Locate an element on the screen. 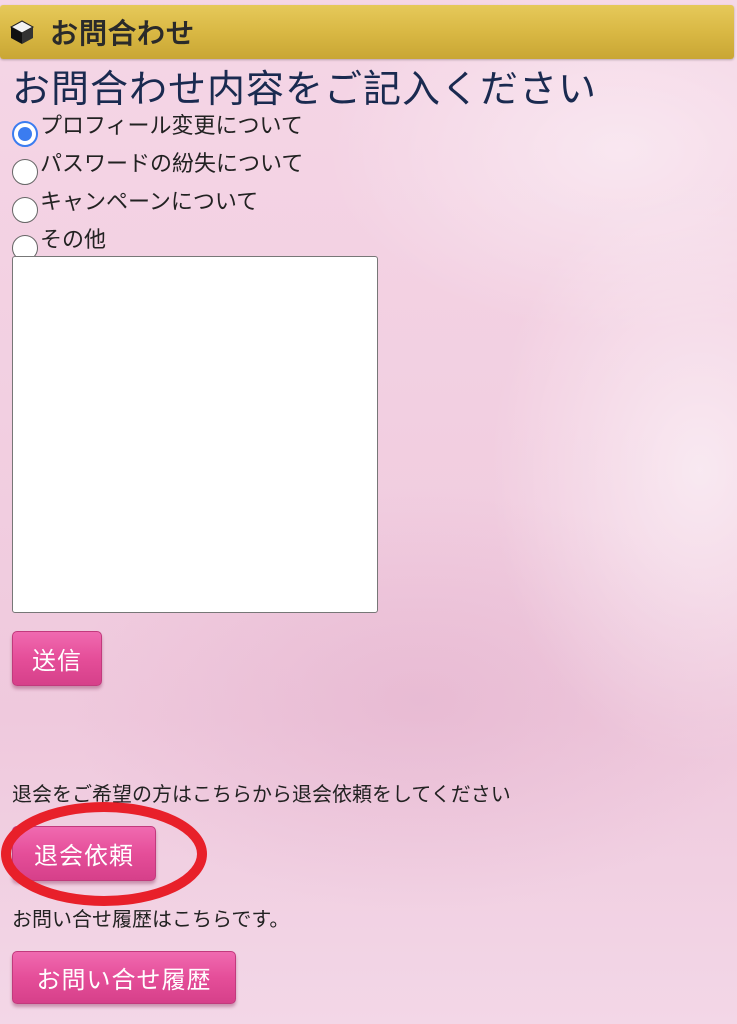 This screenshot has width=737, height=1024. radio-label-password: パスワードの紛失について is located at coordinates (171, 162).